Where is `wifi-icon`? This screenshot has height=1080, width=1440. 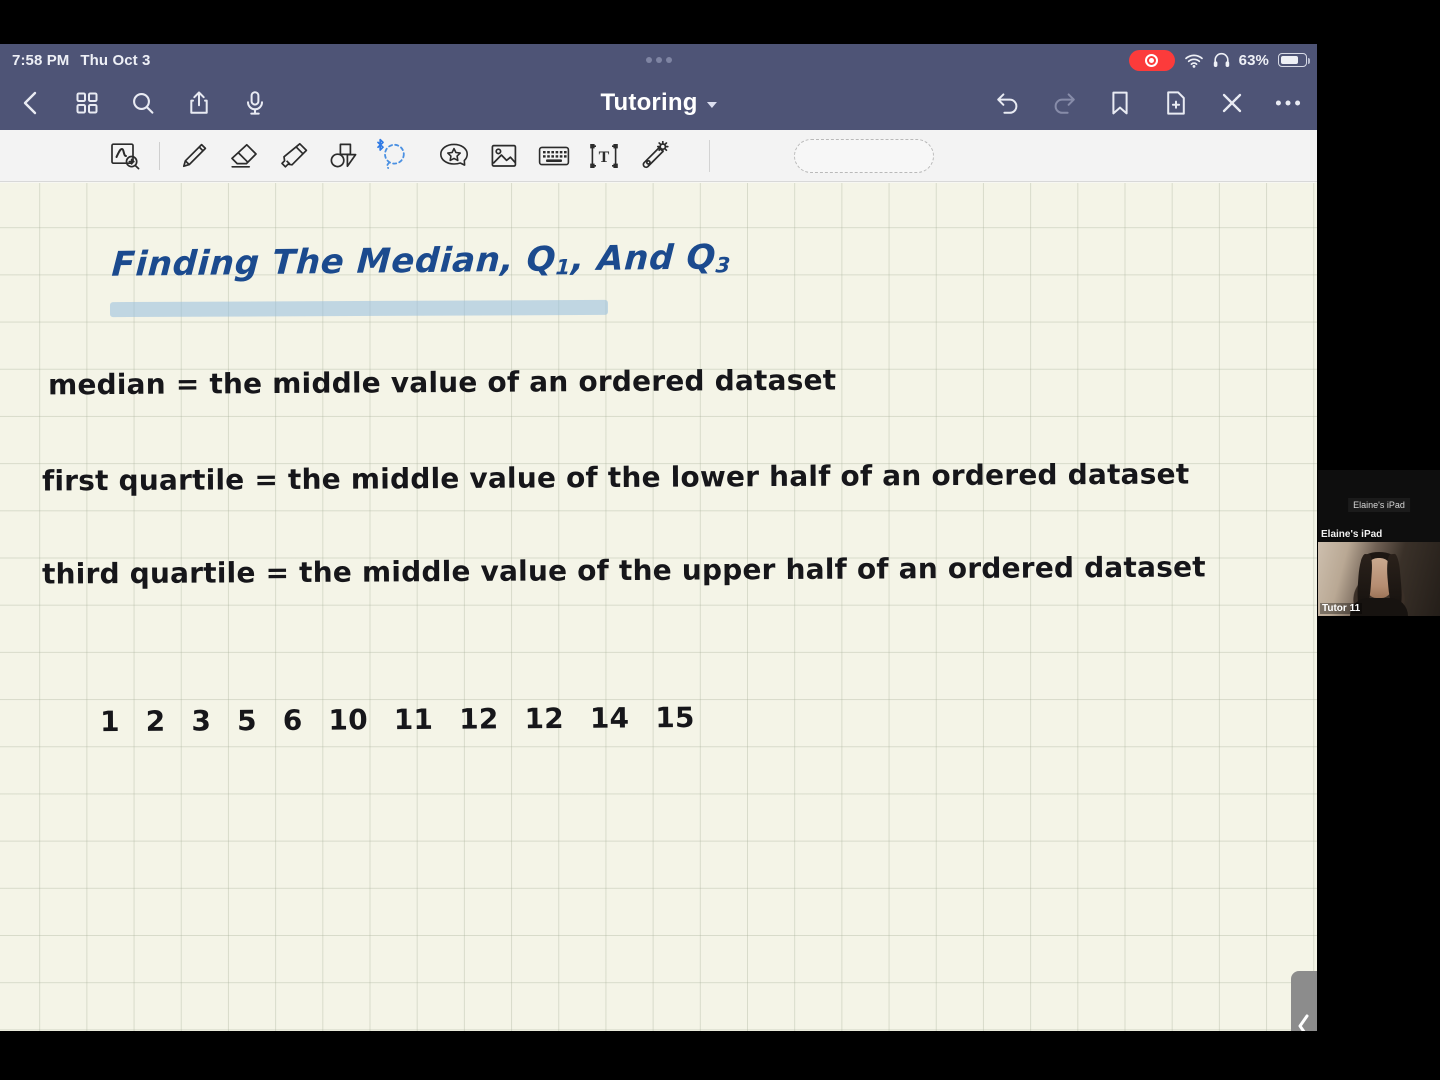 wifi-icon is located at coordinates (1194, 60).